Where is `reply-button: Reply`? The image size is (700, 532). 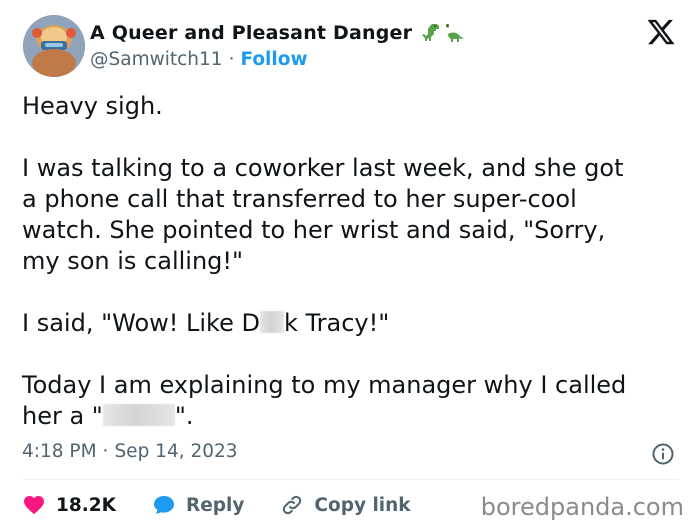 reply-button: Reply is located at coordinates (198, 505).